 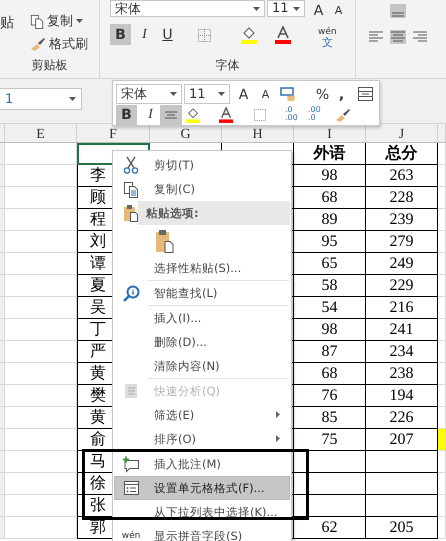 I want to click on menu-section-header: 粘贴选项:, so click(x=214, y=213).